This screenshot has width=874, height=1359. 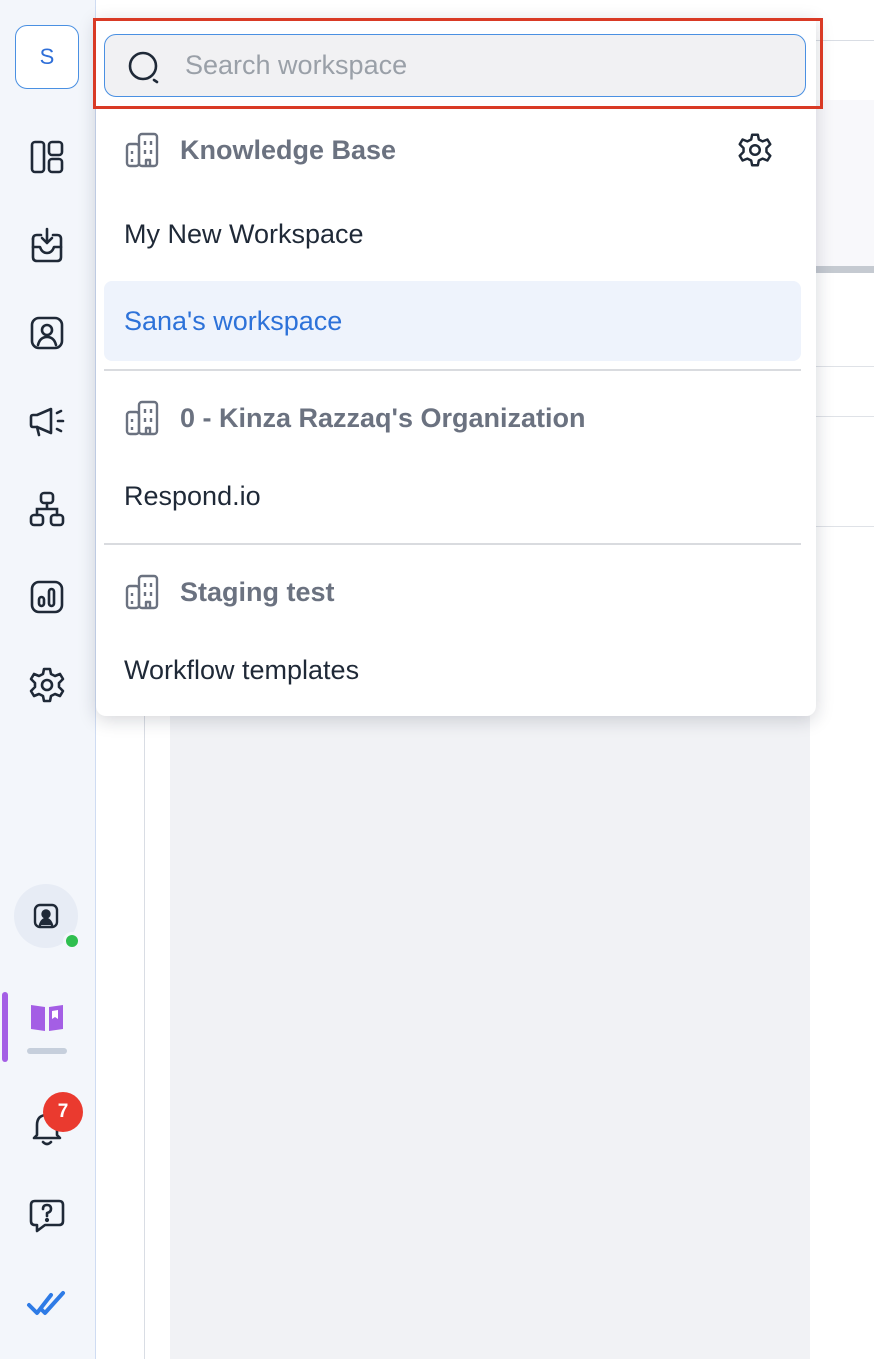 I want to click on sidebar: S 7, so click(x=48, y=679).